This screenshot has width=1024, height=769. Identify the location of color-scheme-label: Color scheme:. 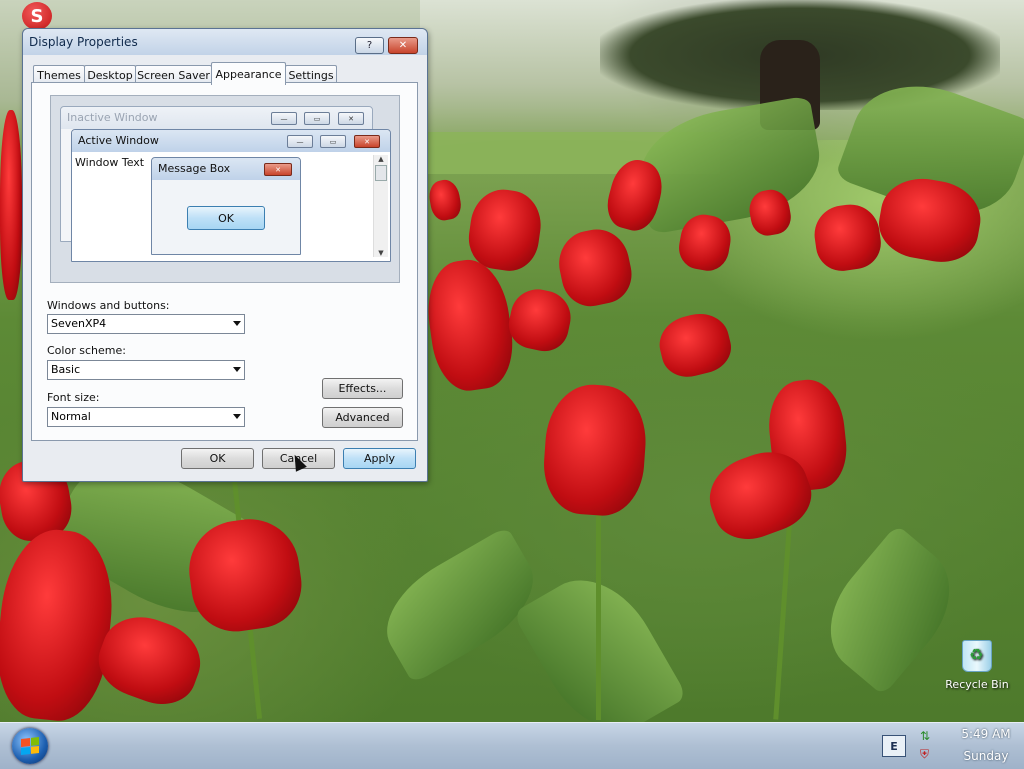
(86, 350).